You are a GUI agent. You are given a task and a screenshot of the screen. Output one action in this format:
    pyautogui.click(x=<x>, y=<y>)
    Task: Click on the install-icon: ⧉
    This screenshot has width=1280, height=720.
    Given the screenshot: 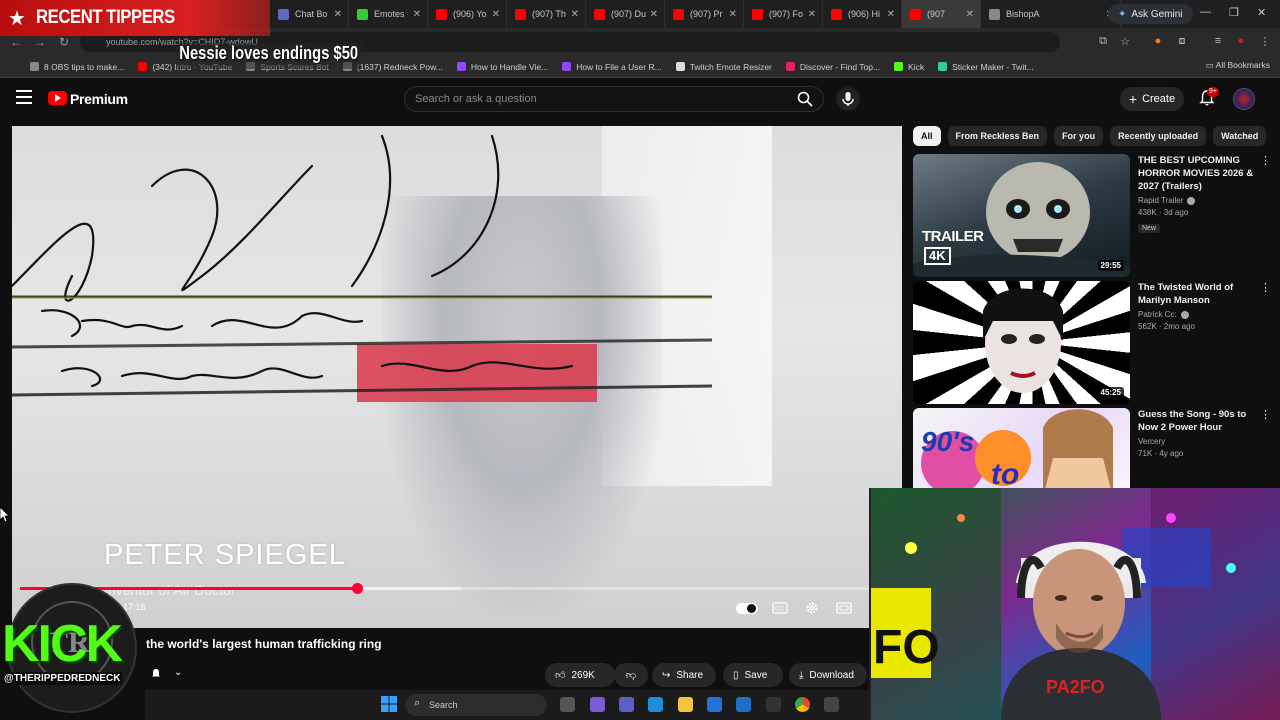 What is the action you would take?
    pyautogui.click(x=1103, y=42)
    